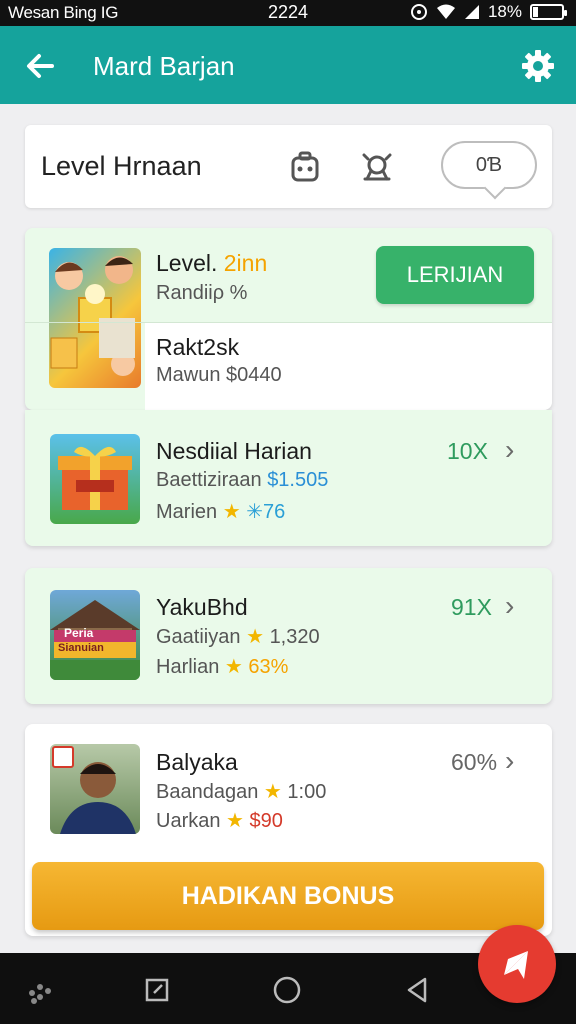 This screenshot has height=1024, width=576. Describe the element at coordinates (95, 789) in the screenshot. I see `person-photo-thumbnail` at that location.